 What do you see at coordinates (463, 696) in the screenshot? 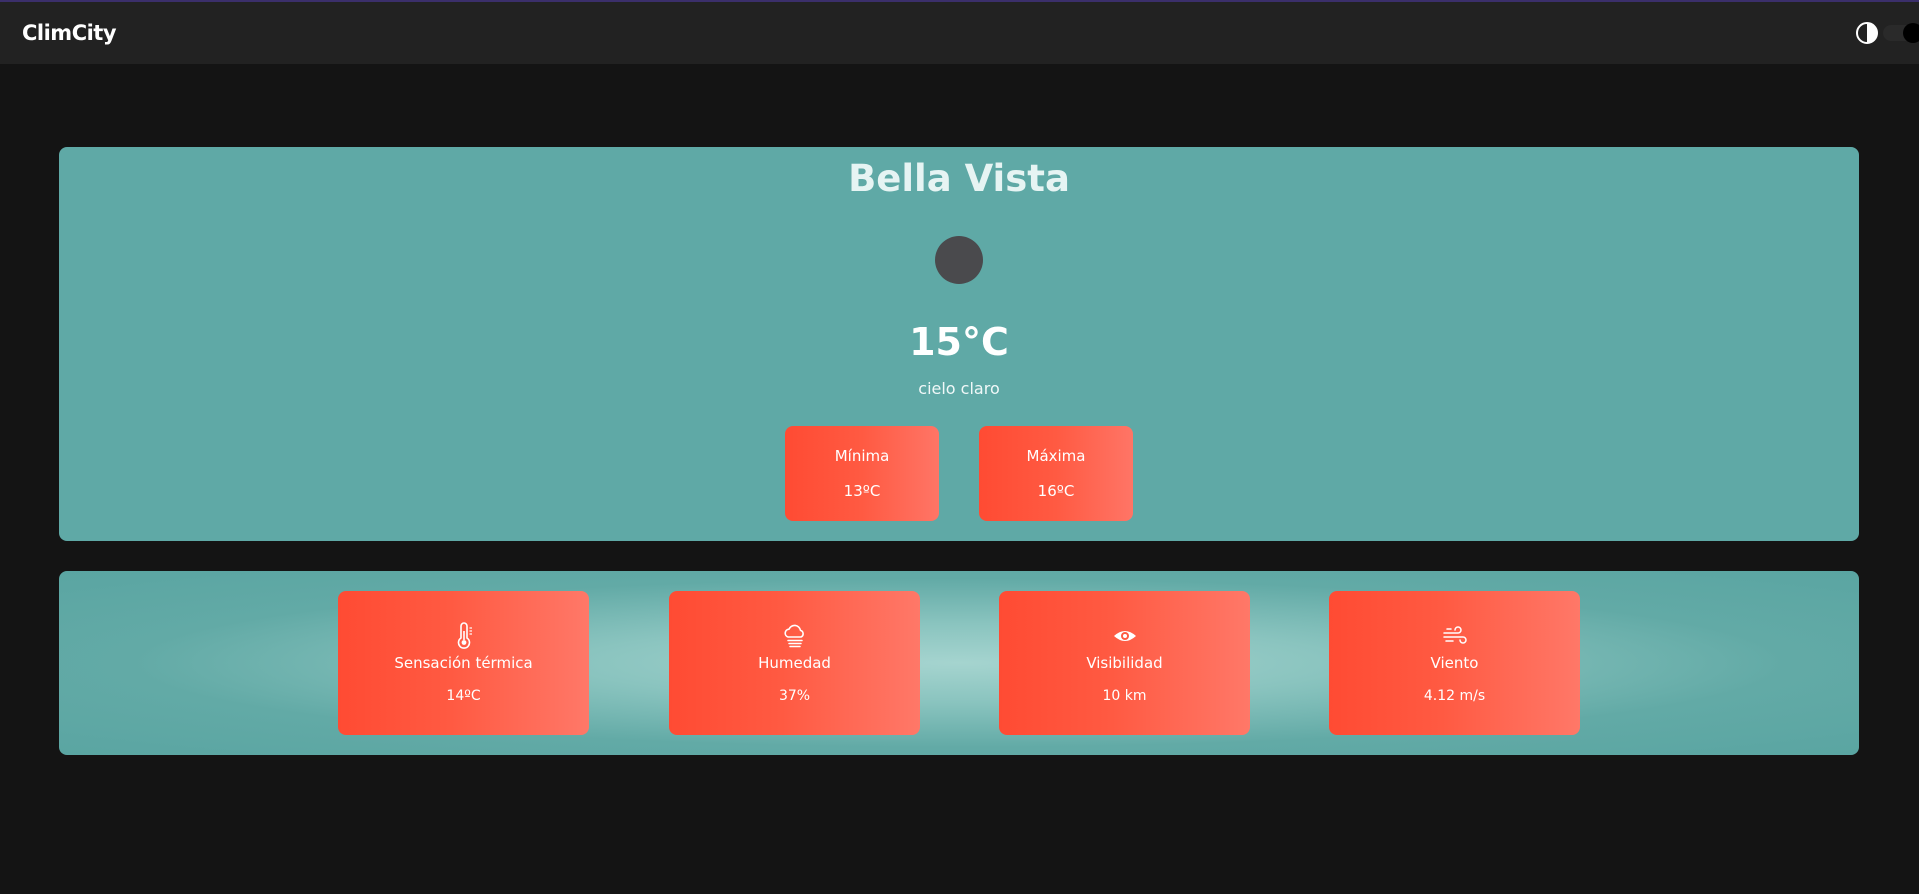
I see `detail-value: 14ºC` at bounding box center [463, 696].